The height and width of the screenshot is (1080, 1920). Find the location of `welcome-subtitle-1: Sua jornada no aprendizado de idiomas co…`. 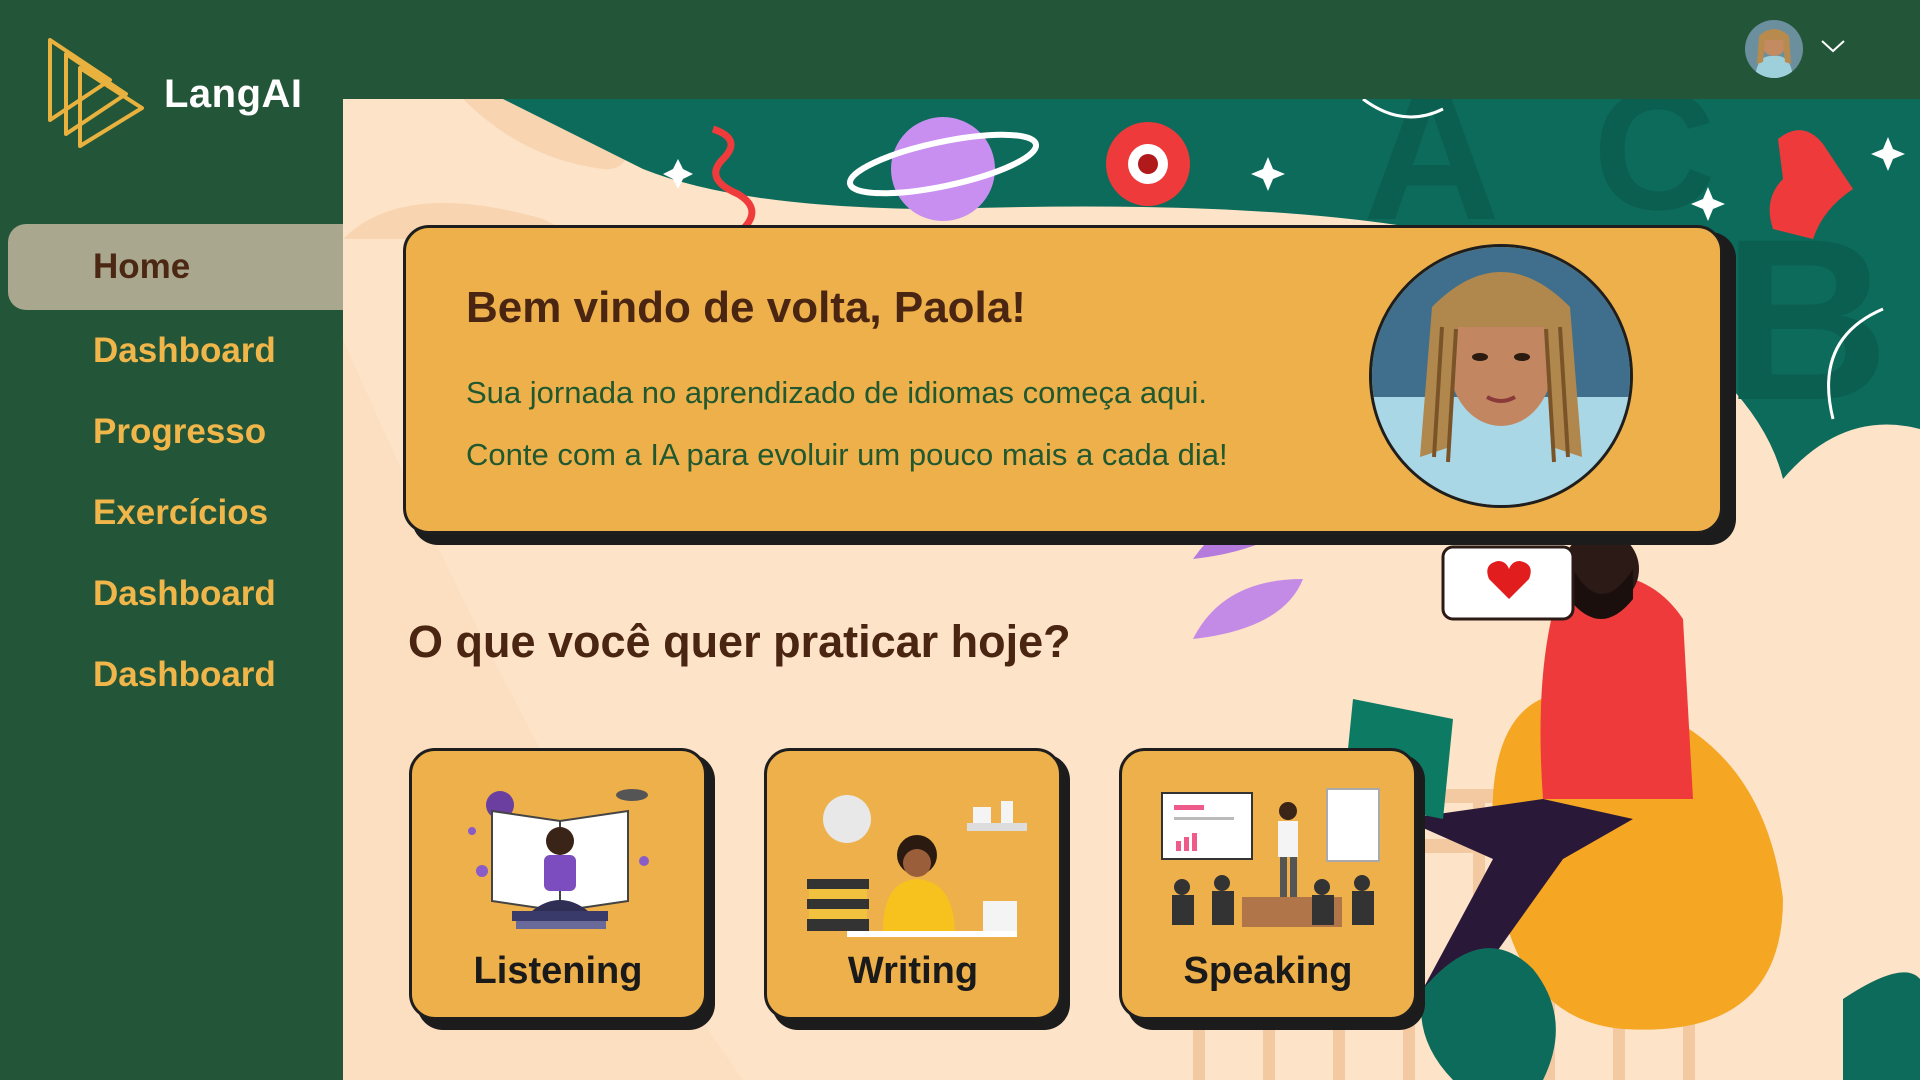

welcome-subtitle-1: Sua jornada no aprendizado de idiomas co… is located at coordinates (837, 392).